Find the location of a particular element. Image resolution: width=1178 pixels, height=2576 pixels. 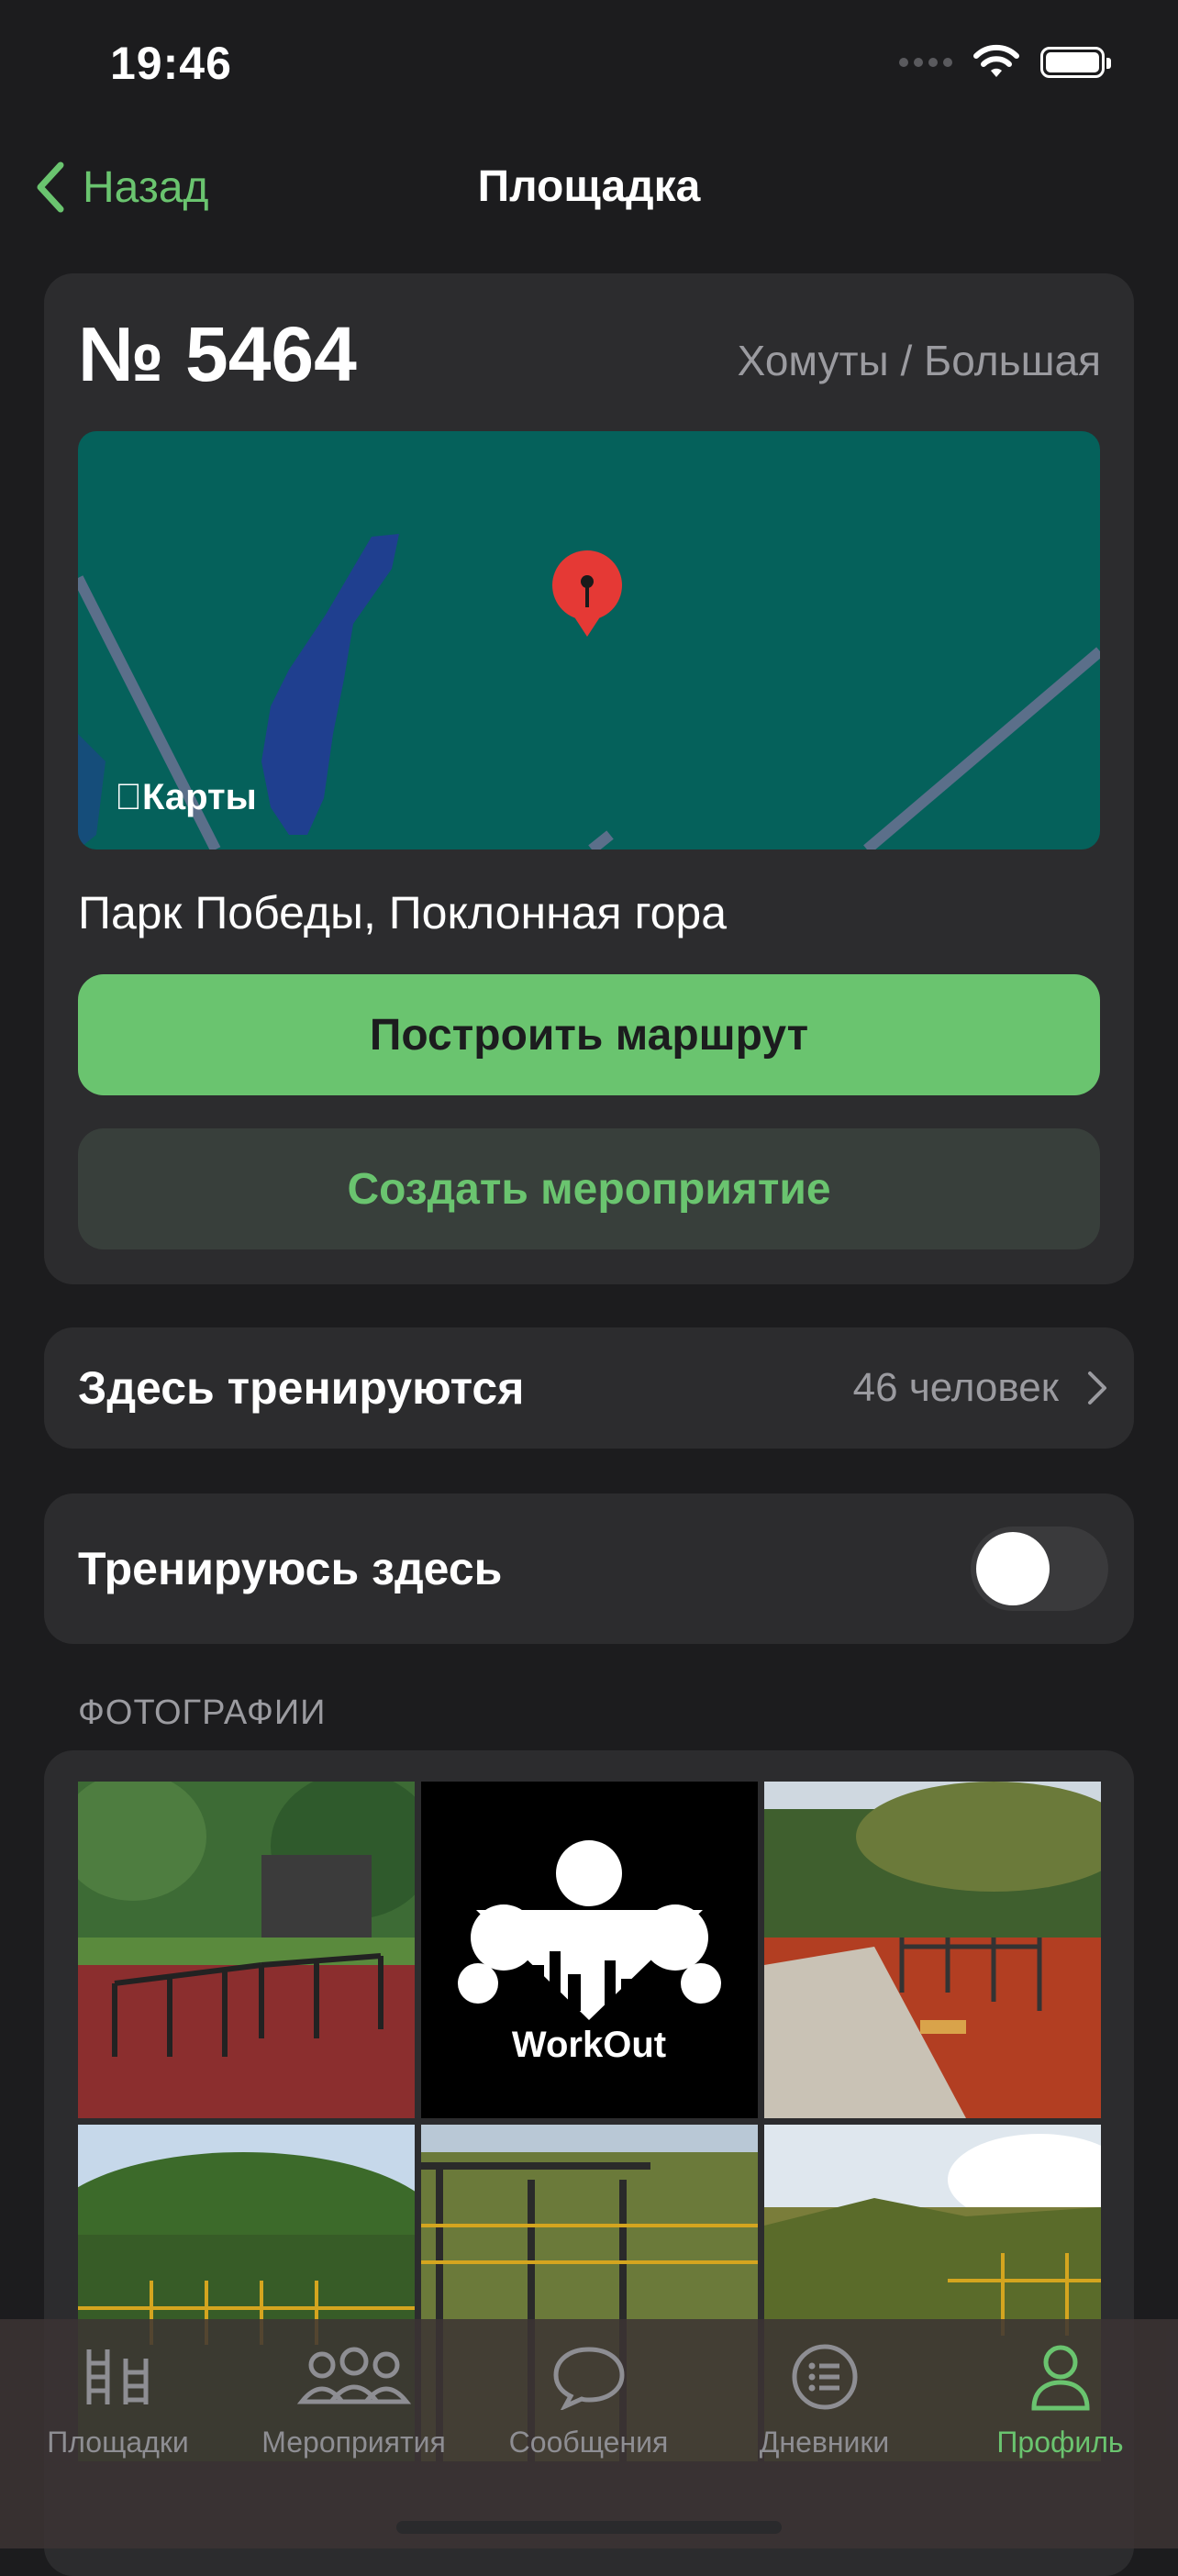

trainers-count-wrap: 46 человек is located at coordinates (981, 1388).